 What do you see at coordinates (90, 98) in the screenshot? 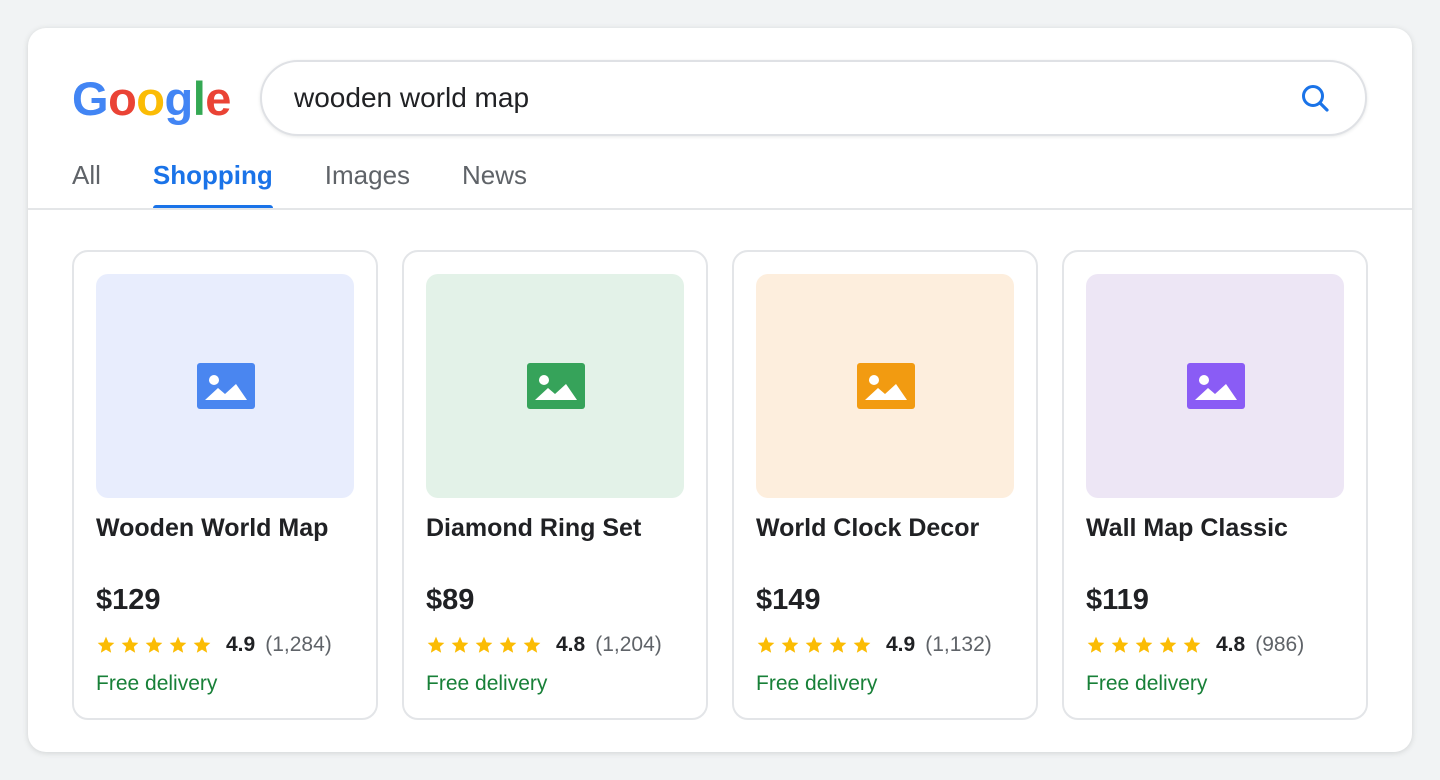
I see `logo-letter: G` at bounding box center [90, 98].